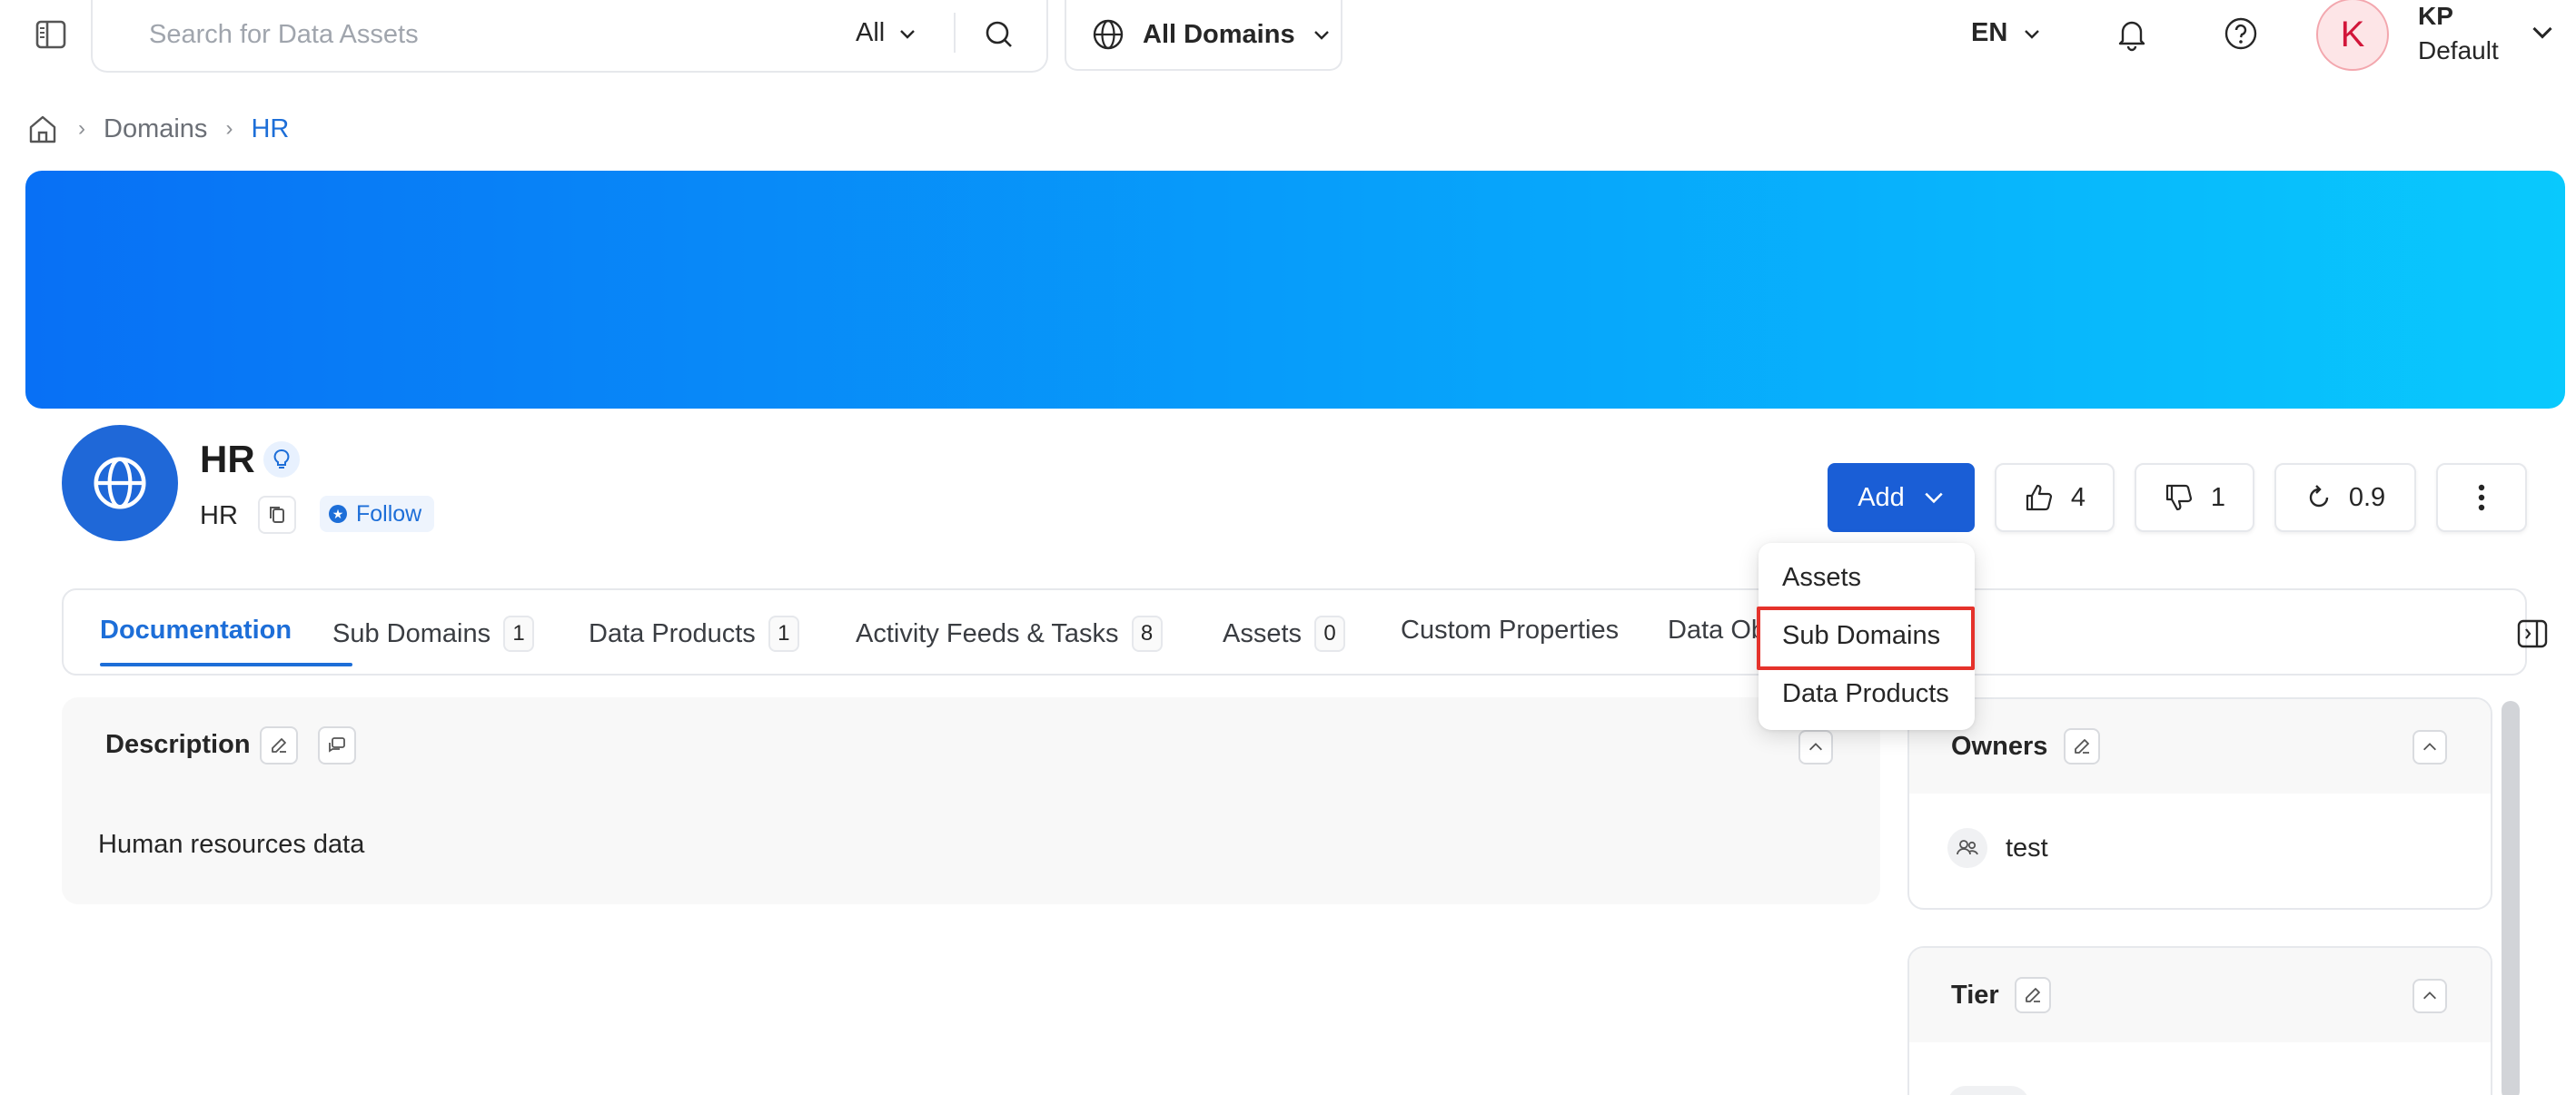 Image resolution: width=2576 pixels, height=1095 pixels. Describe the element at coordinates (411, 633) in the screenshot. I see `tab-label: Sub Domains` at that location.